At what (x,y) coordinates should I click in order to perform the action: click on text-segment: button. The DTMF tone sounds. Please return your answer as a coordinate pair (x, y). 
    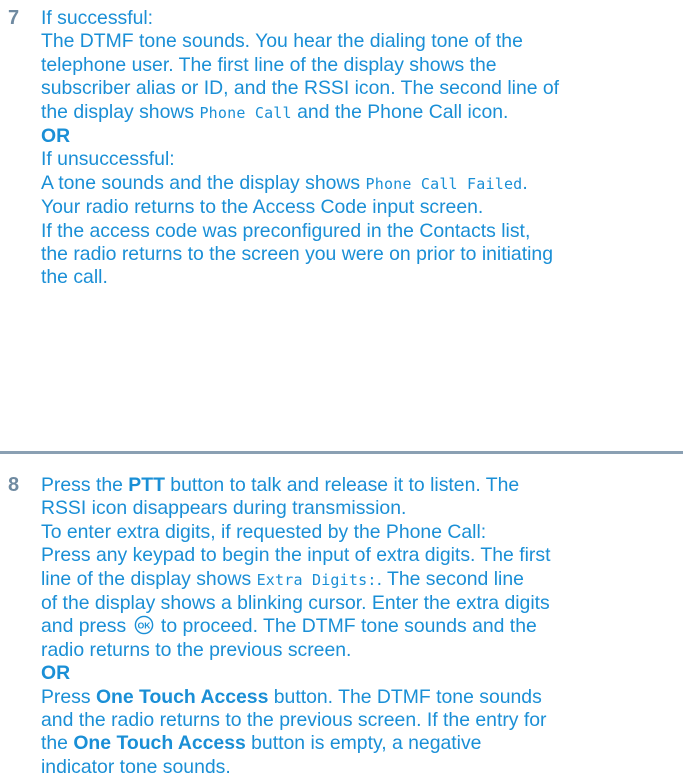
    Looking at the image, I should click on (405, 696).